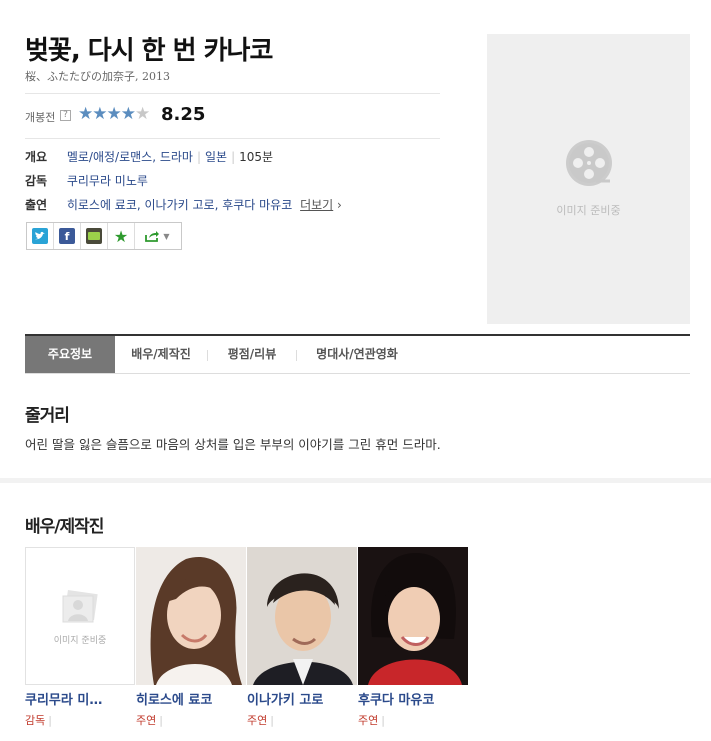 The image size is (711, 741). I want to click on director-label: 감독, so click(36, 181).